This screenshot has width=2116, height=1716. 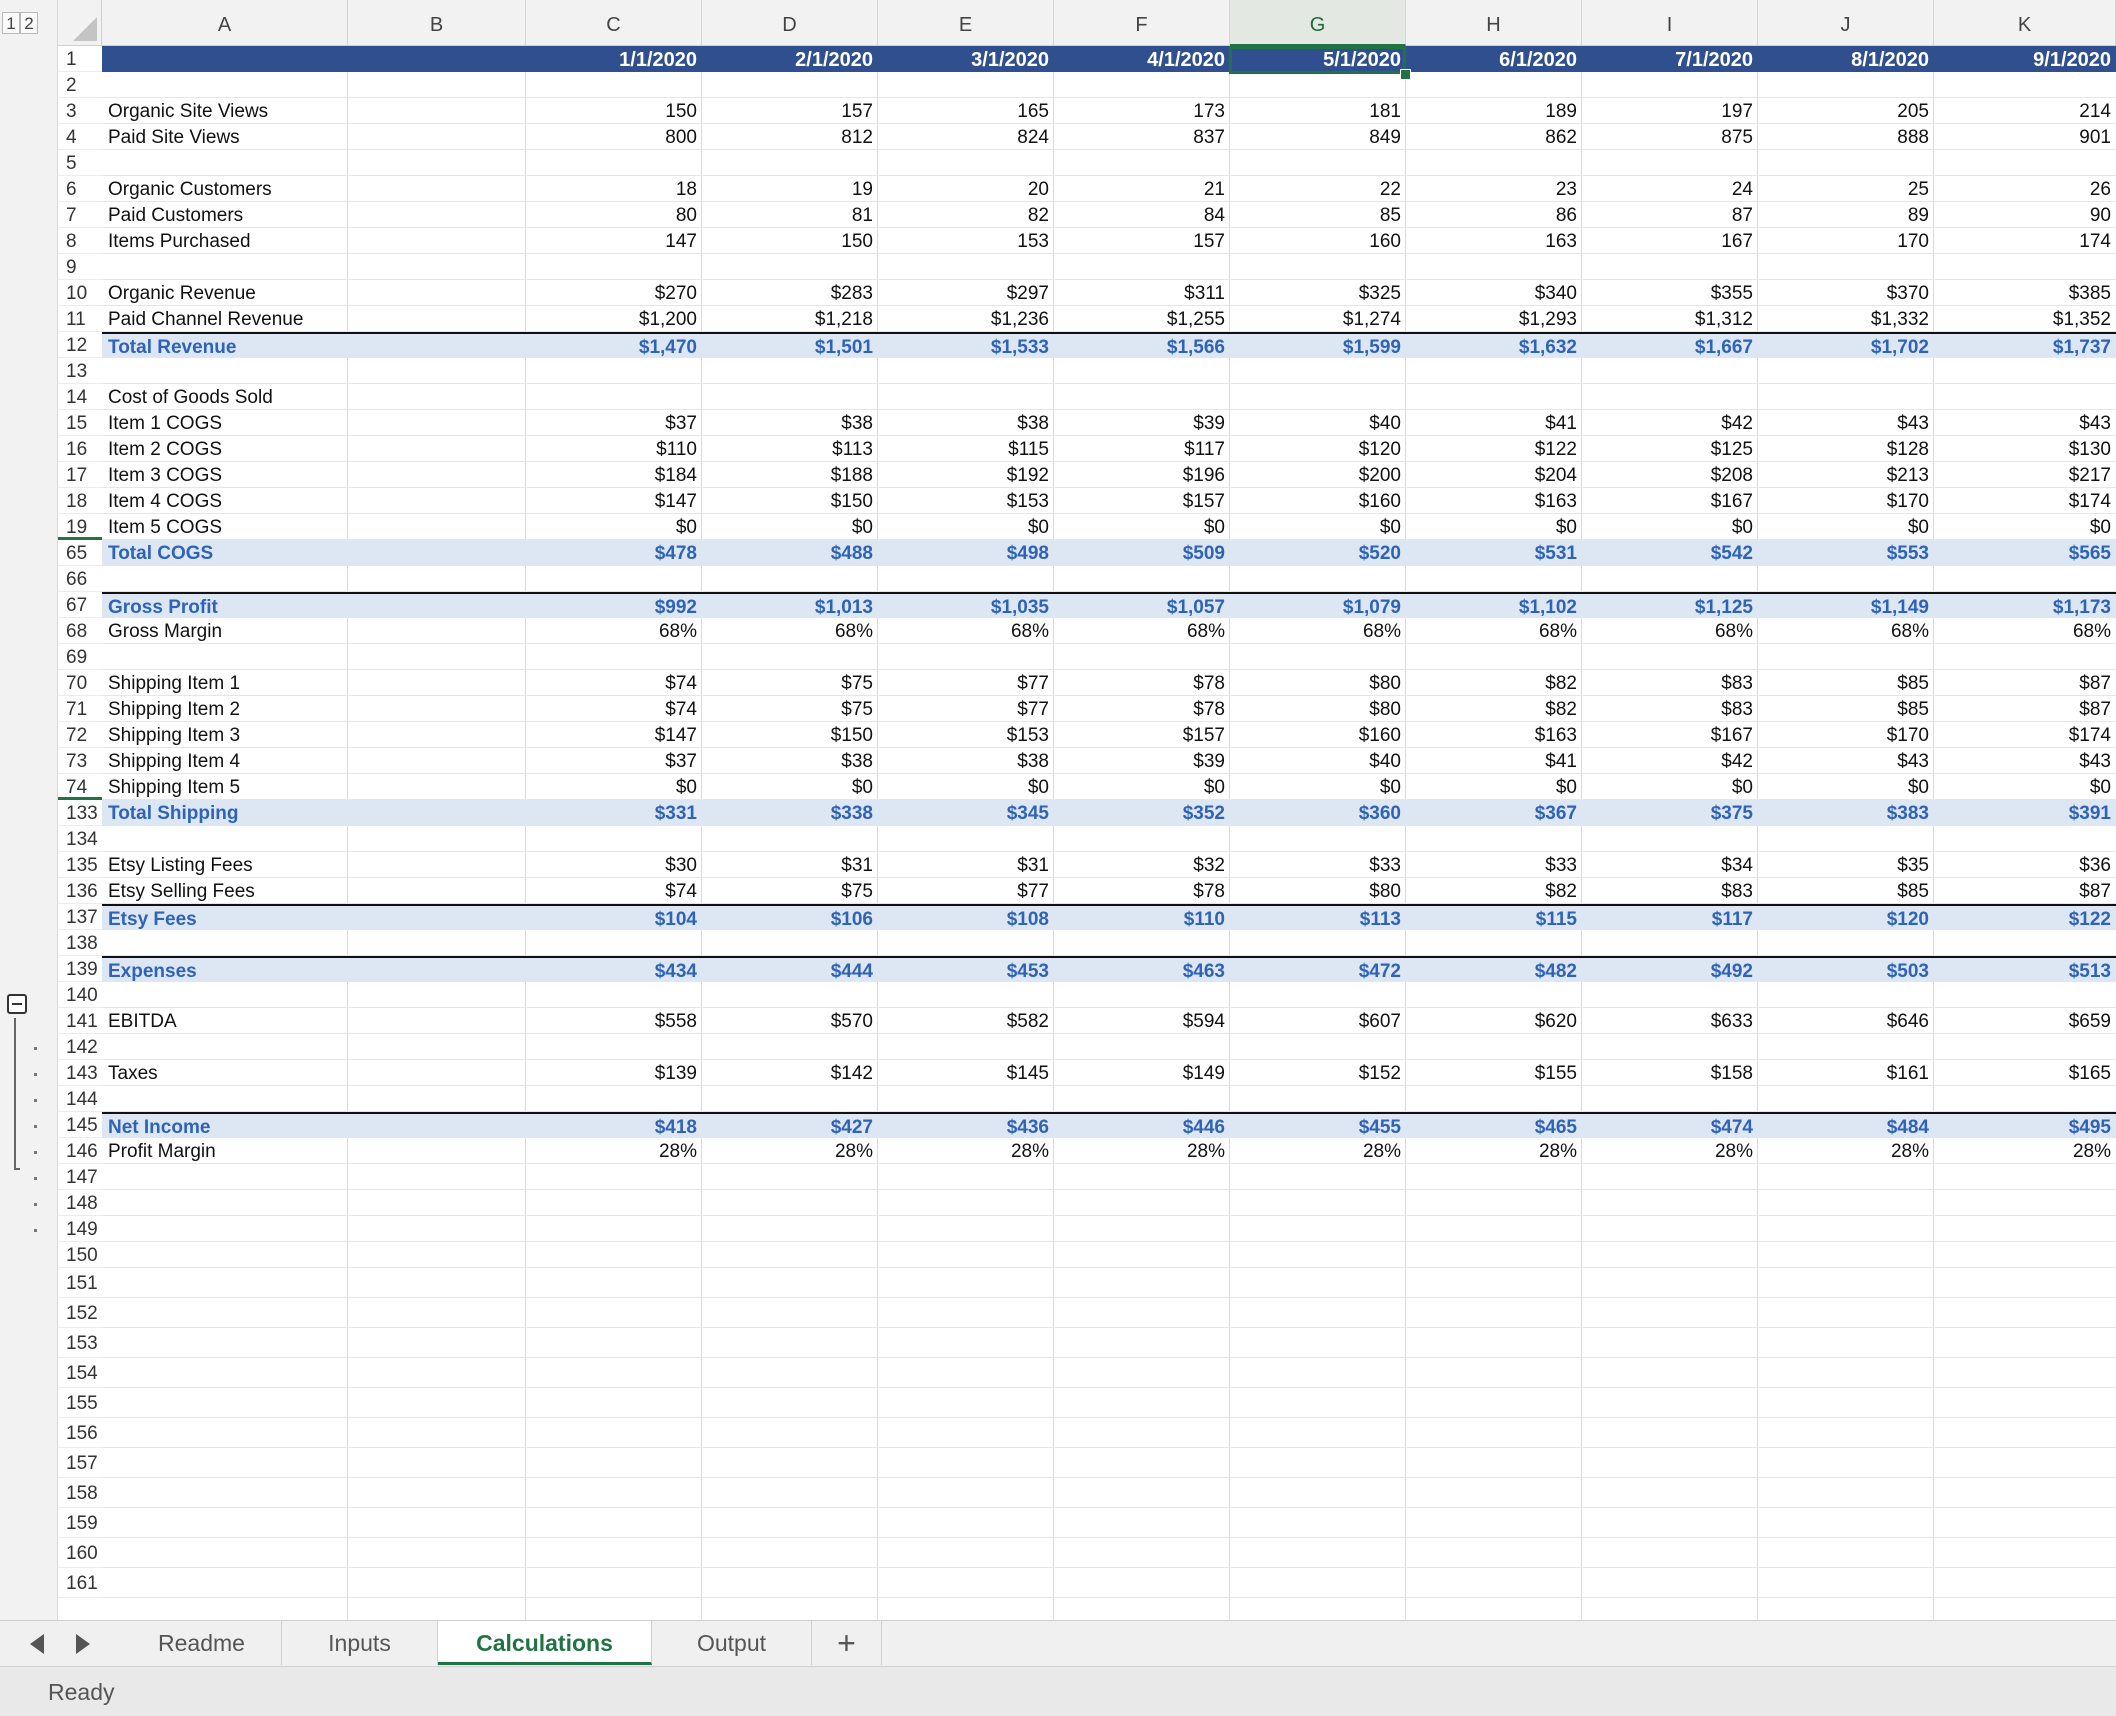 What do you see at coordinates (80, 527) in the screenshot?
I see `row-header: 19` at bounding box center [80, 527].